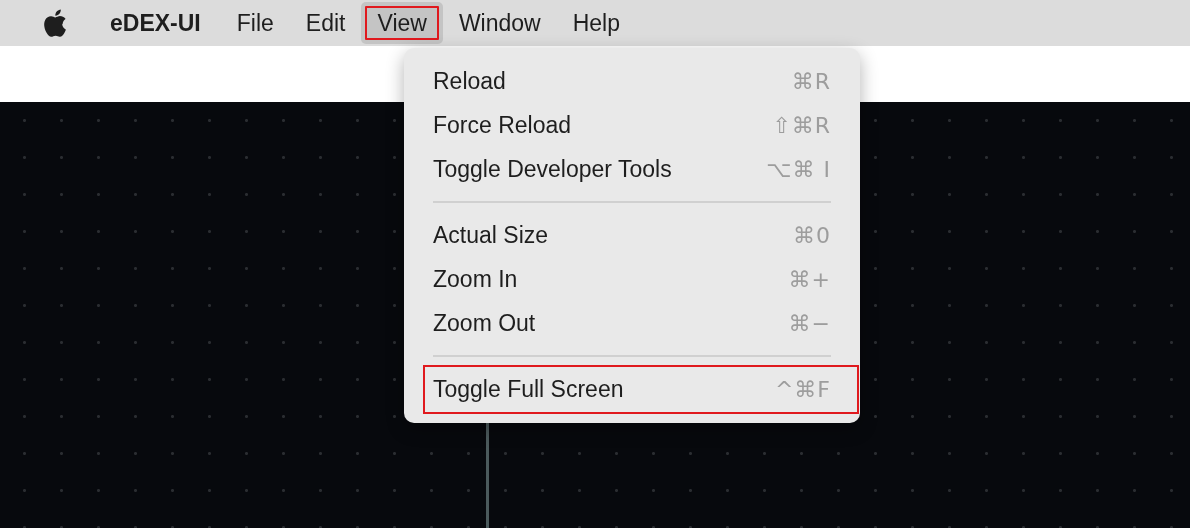 Image resolution: width=1190 pixels, height=528 pixels. Describe the element at coordinates (402, 23) in the screenshot. I see `menu-bar-item: View` at that location.